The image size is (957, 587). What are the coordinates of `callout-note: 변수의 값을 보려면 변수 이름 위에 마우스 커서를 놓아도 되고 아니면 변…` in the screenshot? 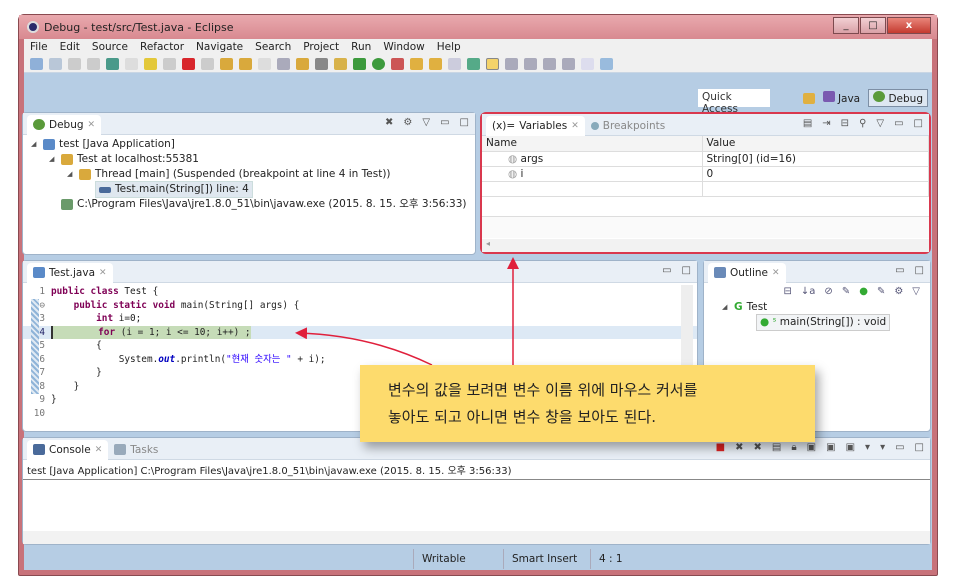 It's located at (587, 403).